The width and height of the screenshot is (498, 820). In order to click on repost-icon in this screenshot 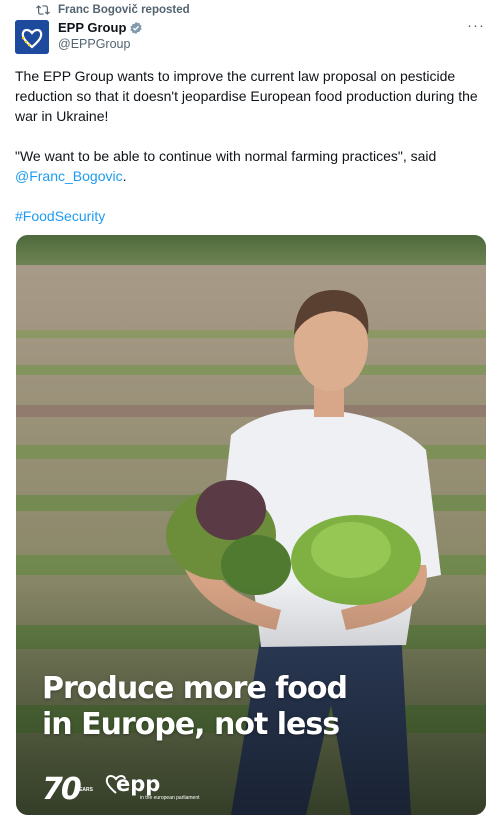, I will do `click(43, 10)`.